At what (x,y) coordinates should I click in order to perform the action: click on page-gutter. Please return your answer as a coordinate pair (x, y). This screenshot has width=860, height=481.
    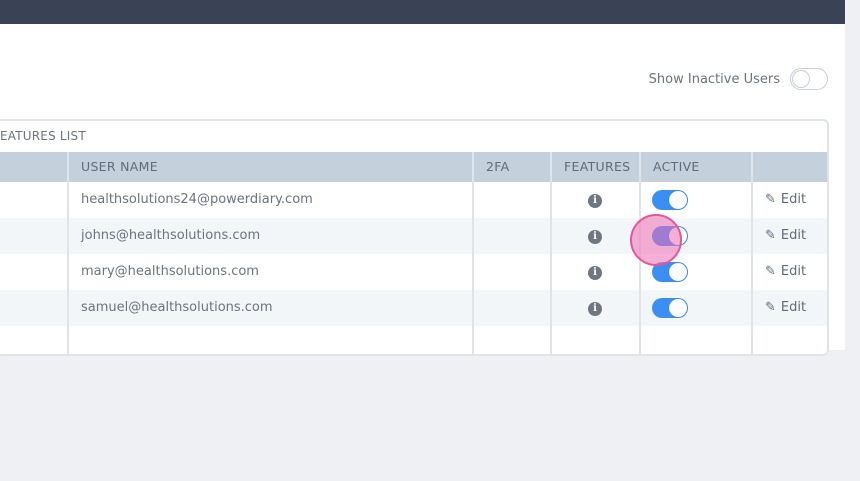
    Looking at the image, I should click on (852, 240).